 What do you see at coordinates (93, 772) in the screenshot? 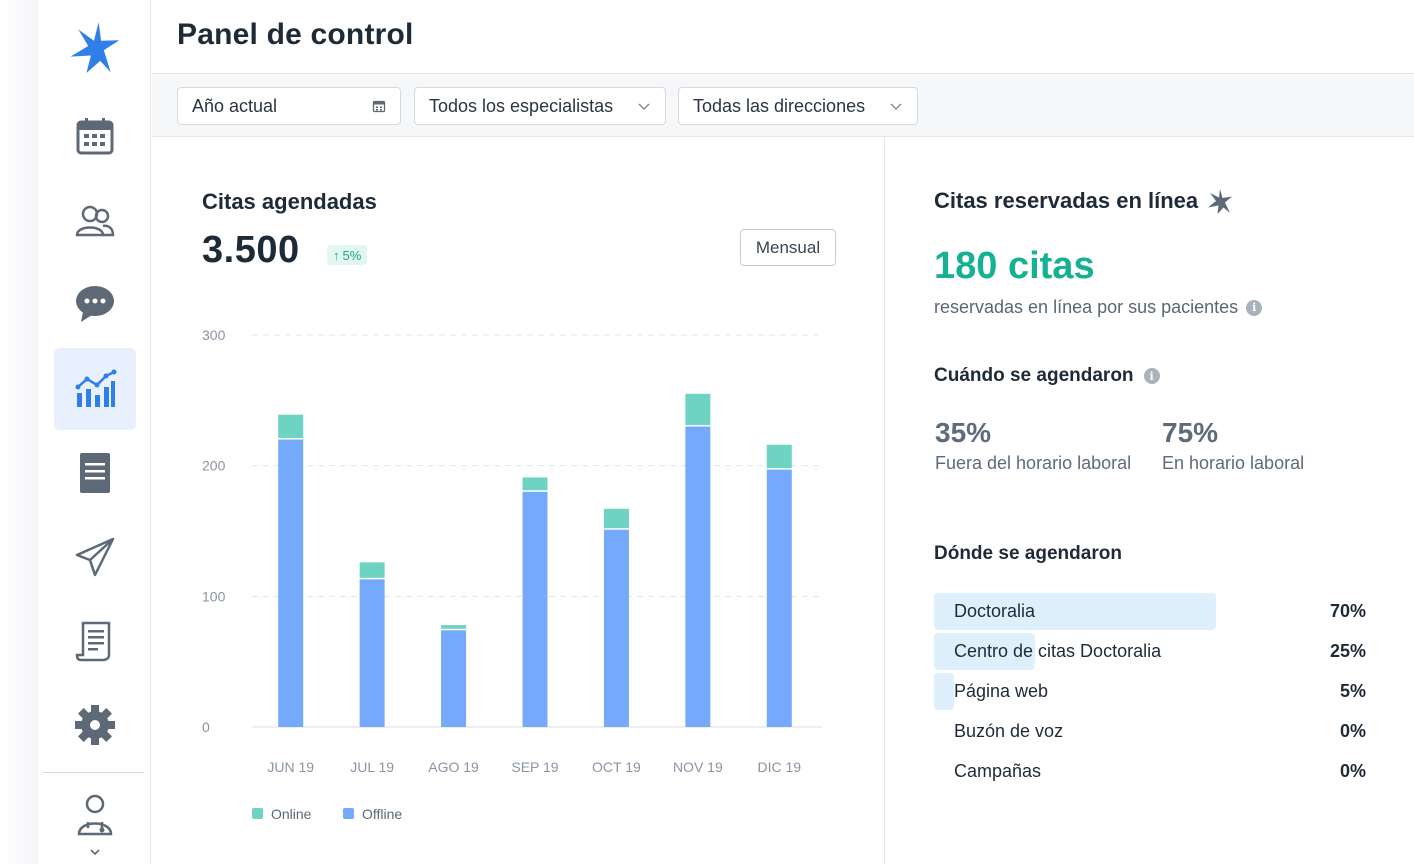
I see `sidebar-divider` at bounding box center [93, 772].